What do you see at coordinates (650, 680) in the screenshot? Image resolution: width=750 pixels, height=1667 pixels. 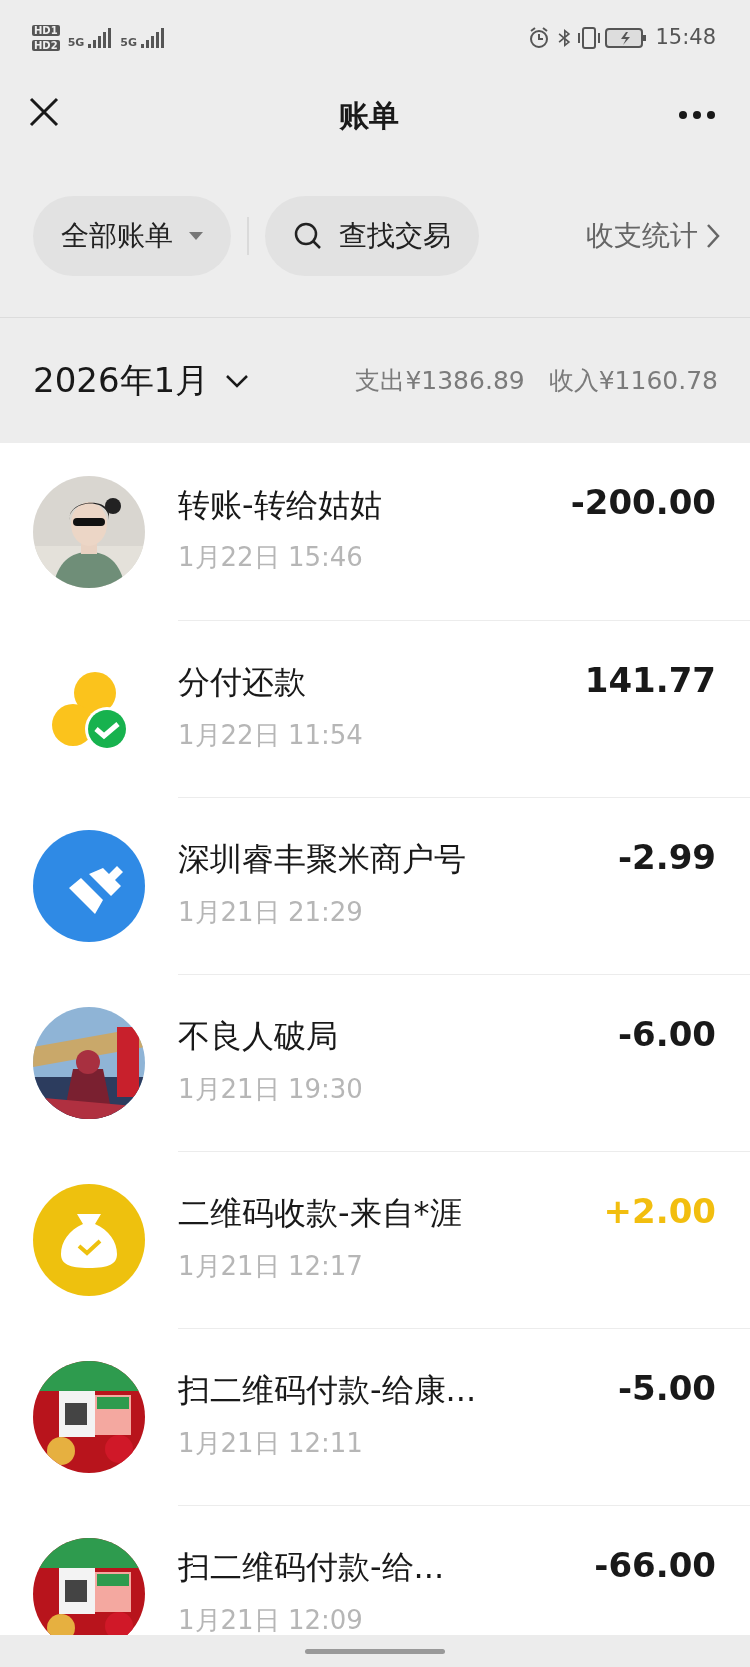 I see `transaction-amount: 141.77` at bounding box center [650, 680].